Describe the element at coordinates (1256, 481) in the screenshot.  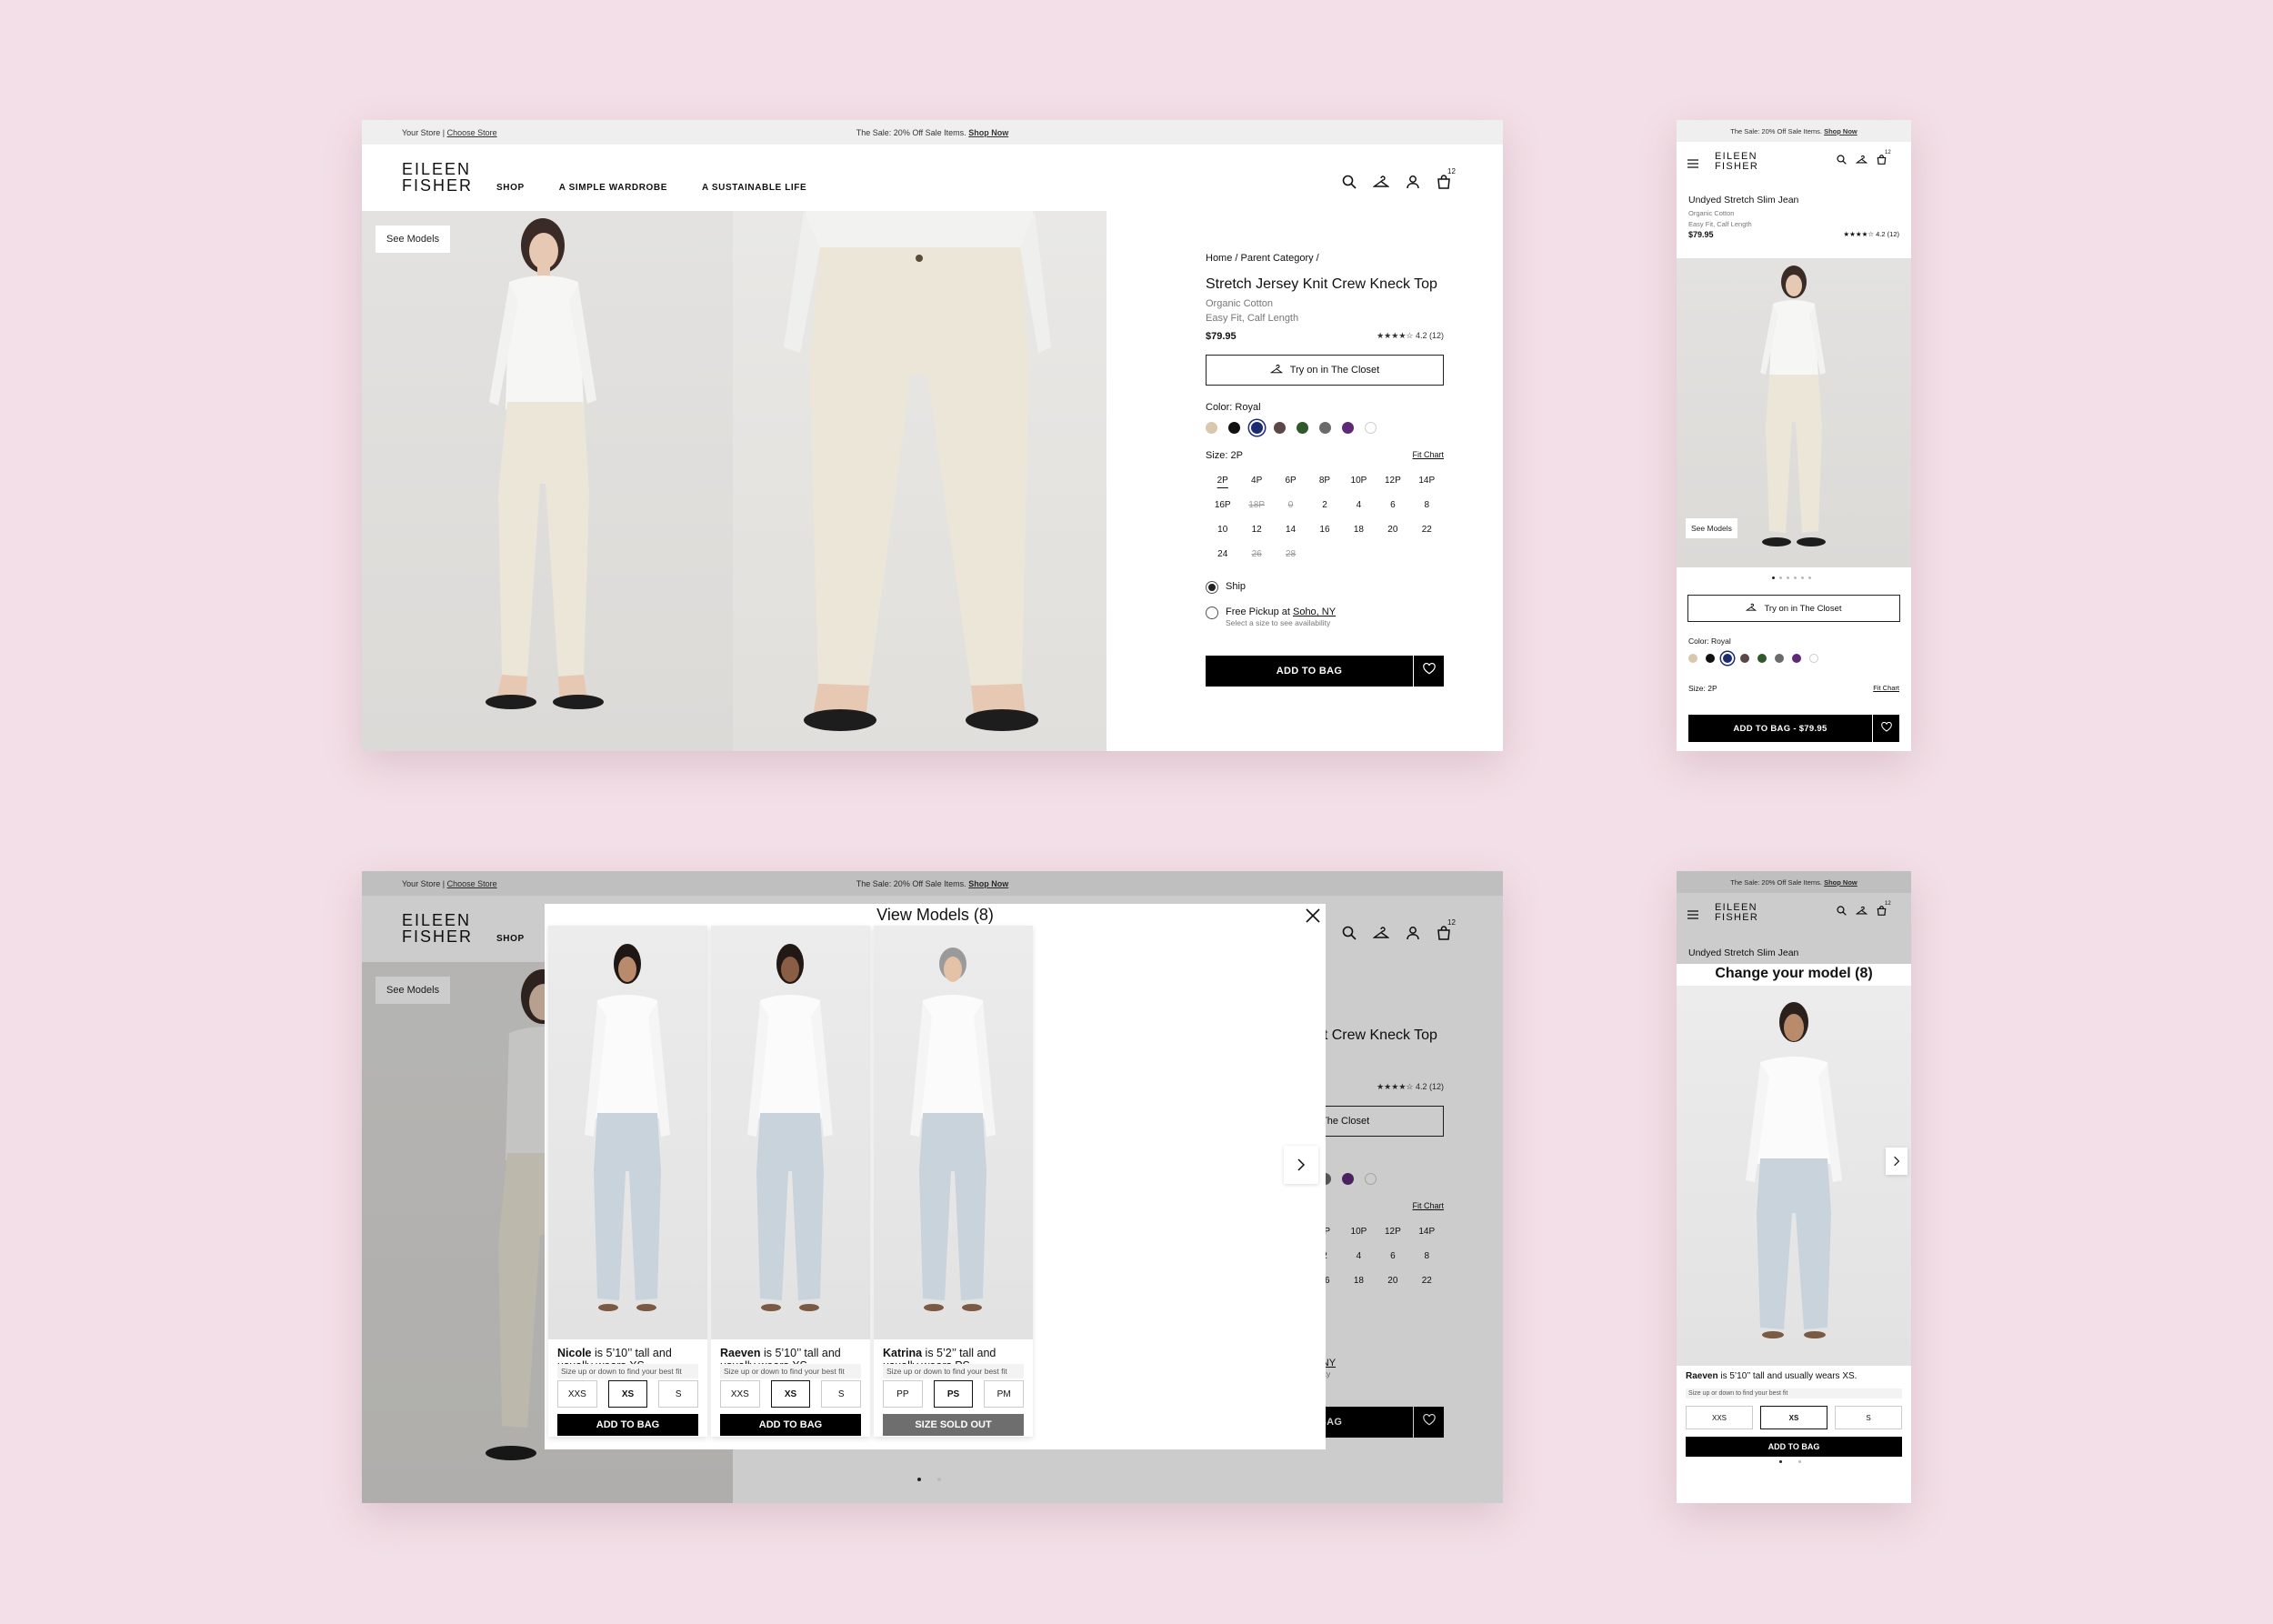
I see `size-option: 4P` at that location.